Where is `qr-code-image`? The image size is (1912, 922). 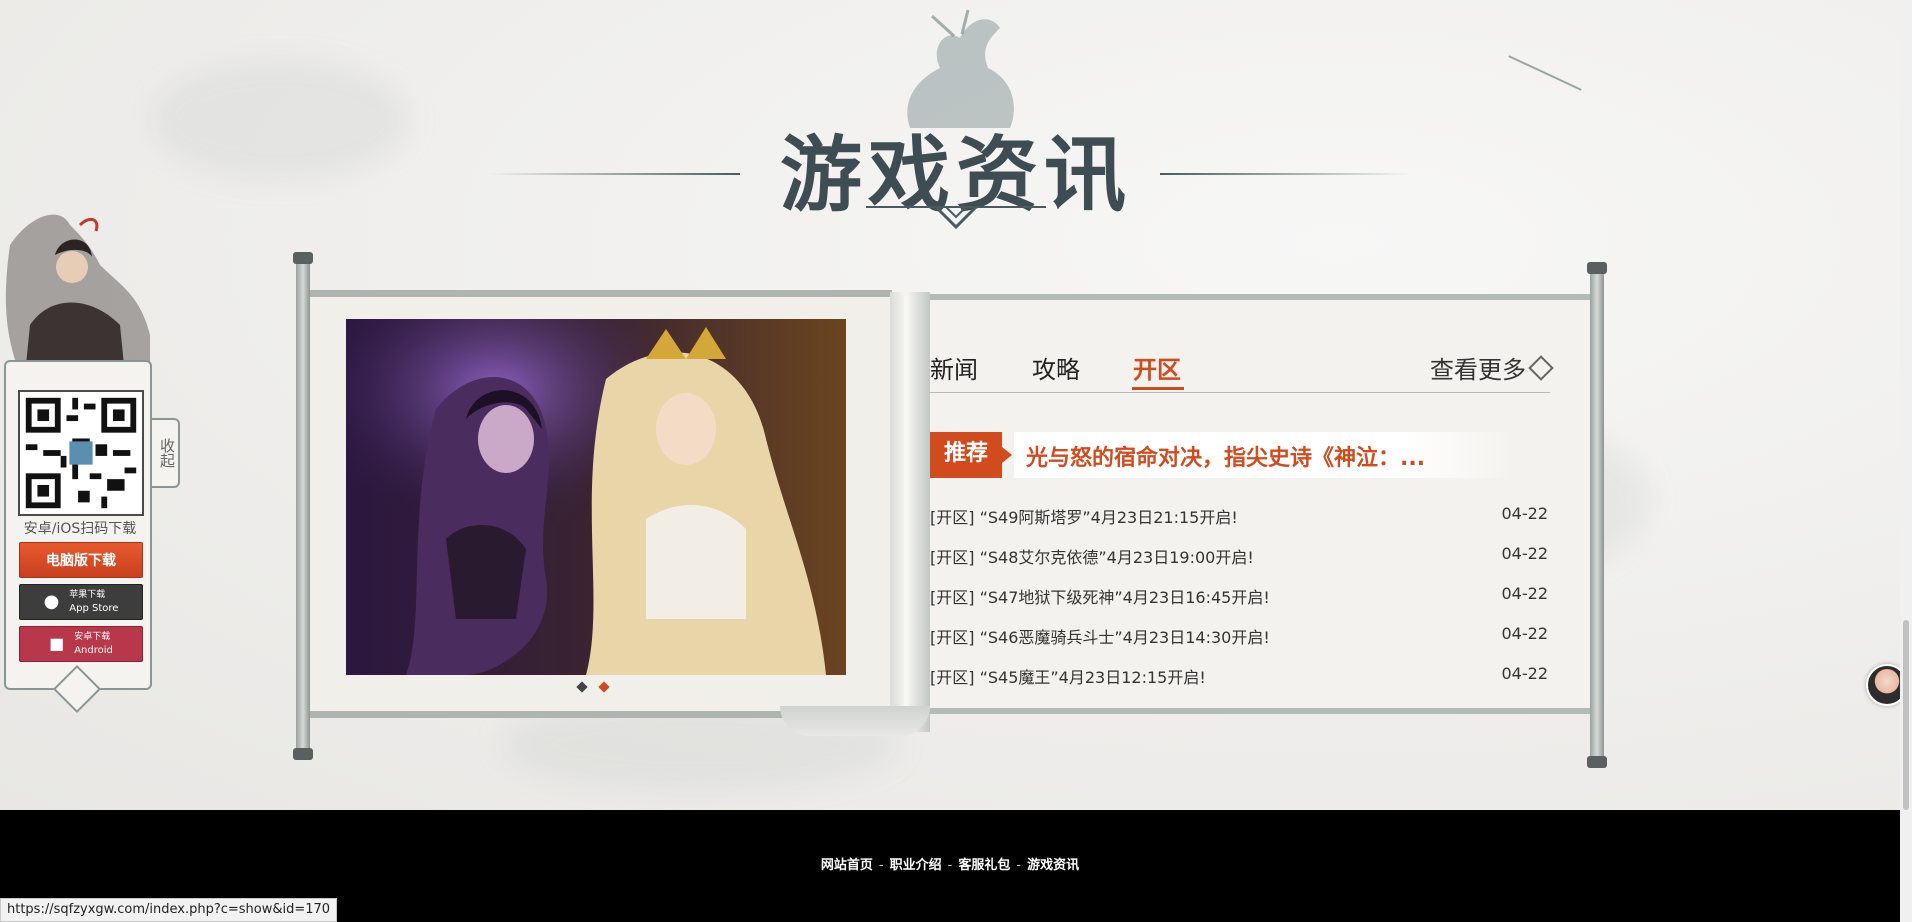 qr-code-image is located at coordinates (81, 453).